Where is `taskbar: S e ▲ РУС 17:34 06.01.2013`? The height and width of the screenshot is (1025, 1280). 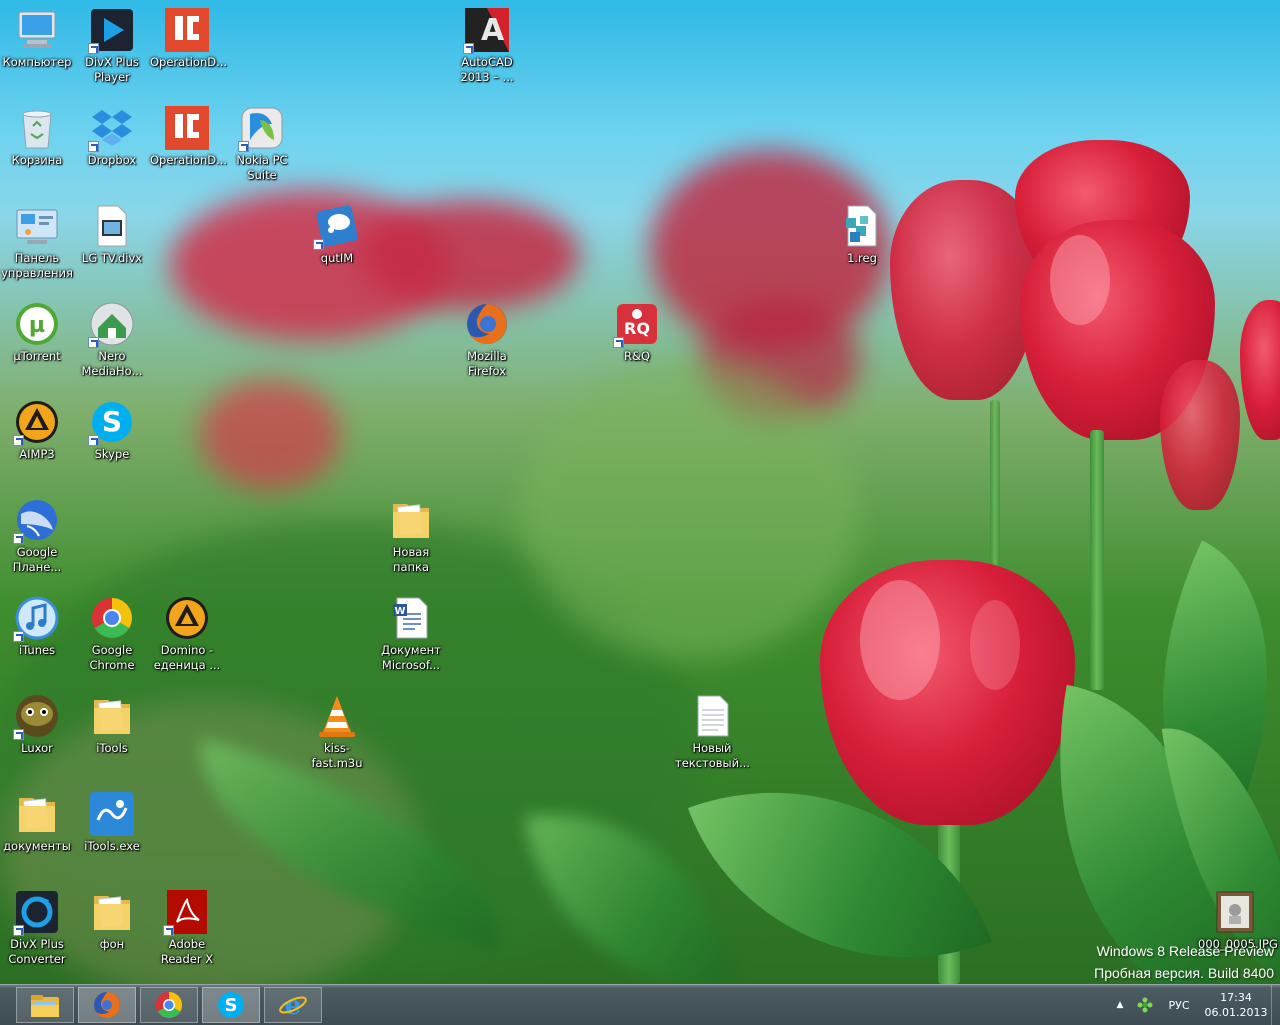
taskbar: S e ▲ РУС 17:34 06.01.2013 is located at coordinates (640, 1004).